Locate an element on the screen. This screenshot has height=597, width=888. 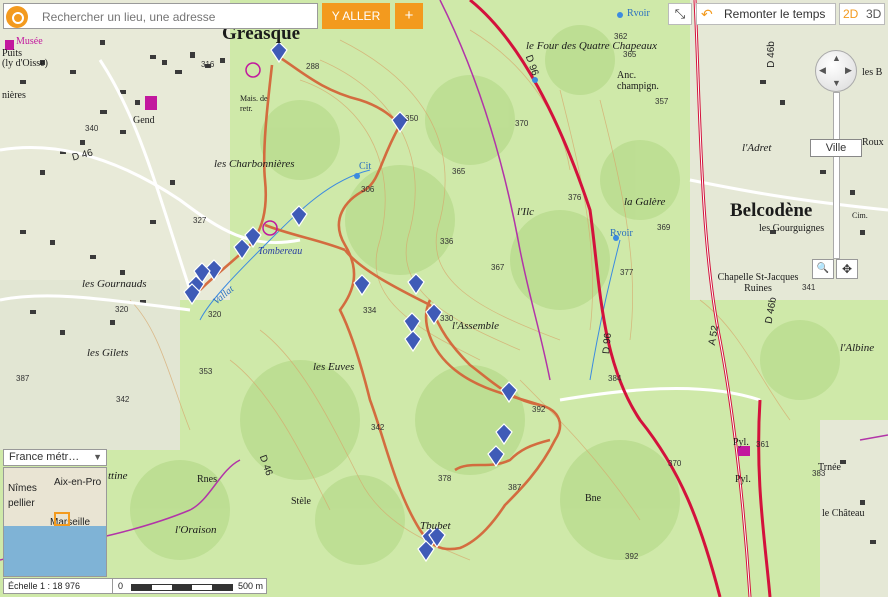
altitude-label: 340 is located at coordinates (92, 128).